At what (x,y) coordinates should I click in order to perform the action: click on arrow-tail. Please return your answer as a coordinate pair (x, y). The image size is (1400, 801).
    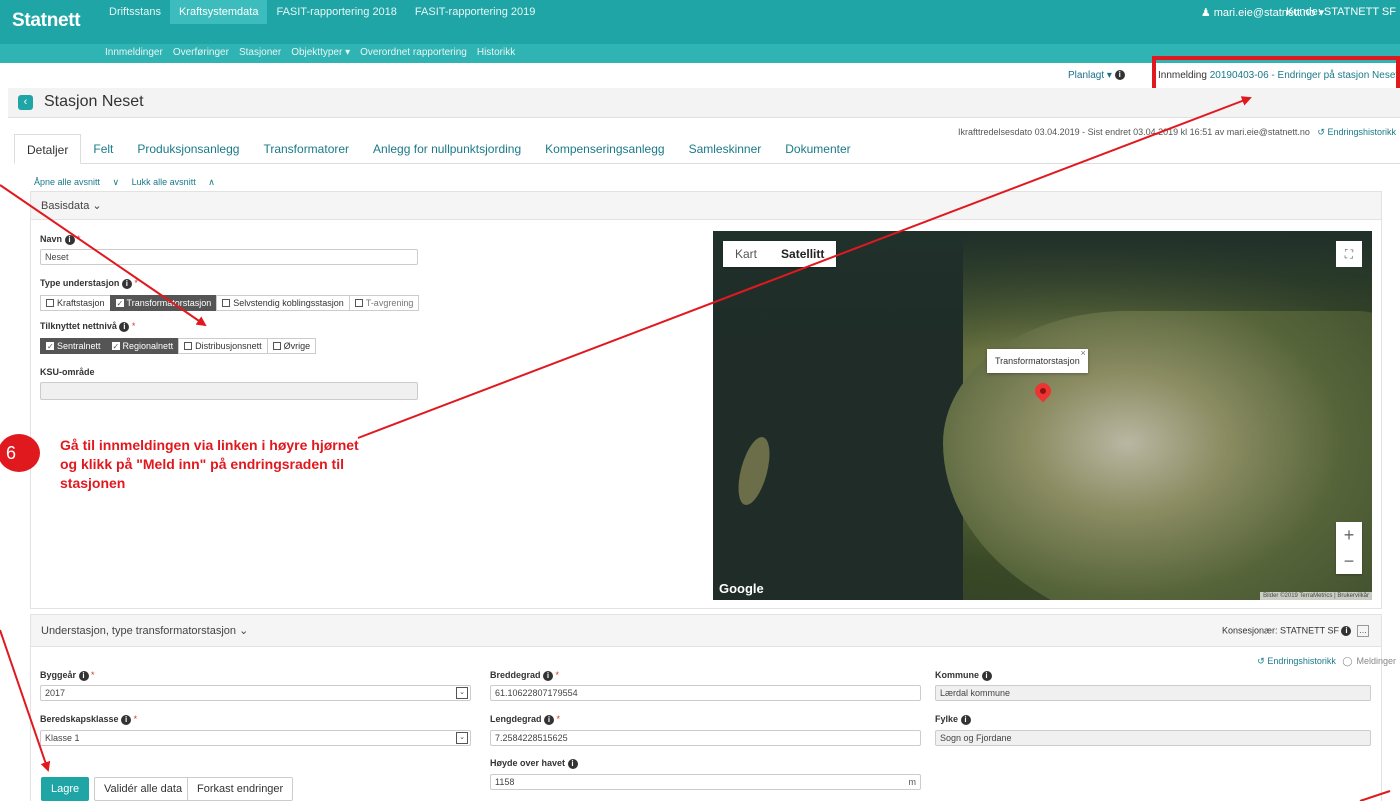
    Looking at the image, I should click on (1375, 795).